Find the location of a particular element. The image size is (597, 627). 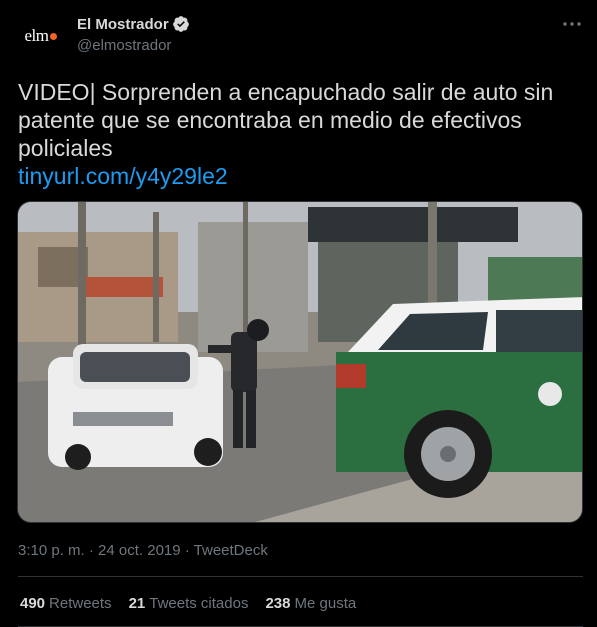

tweet-stats: 490 Retweets 21 Tweets citados 238 Me gusta is located at coordinates (188, 603).